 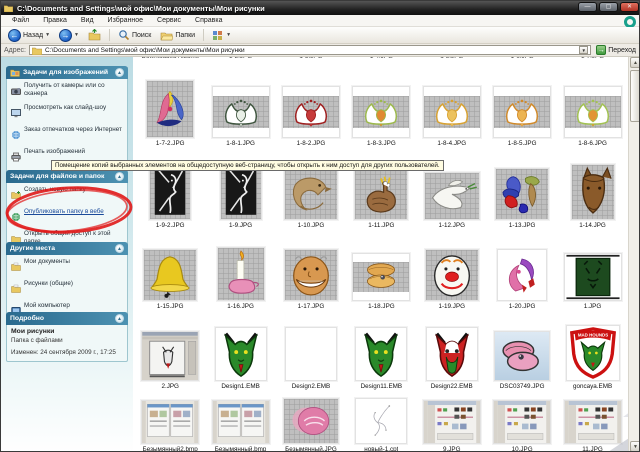 I want to click on minimize-button: —, so click(x=587, y=7).